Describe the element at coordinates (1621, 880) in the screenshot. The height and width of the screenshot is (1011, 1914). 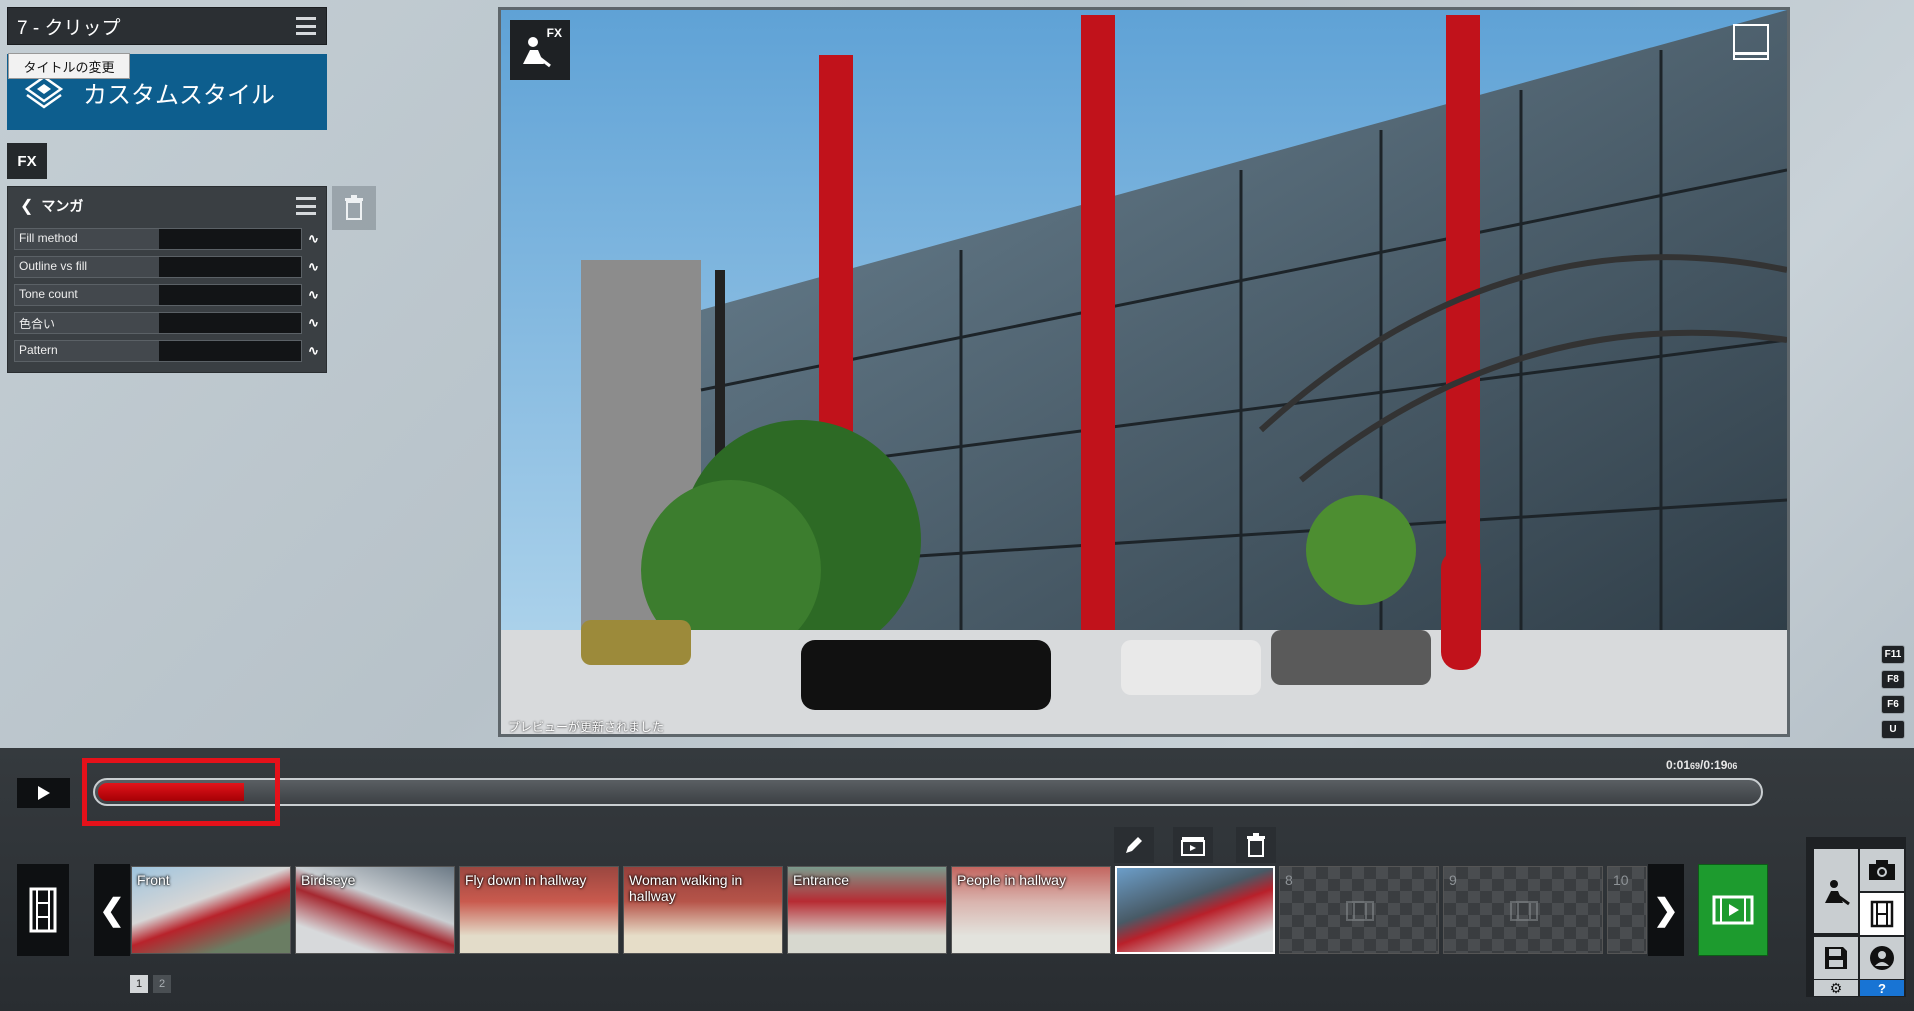
I see `clip-label: 10` at that location.